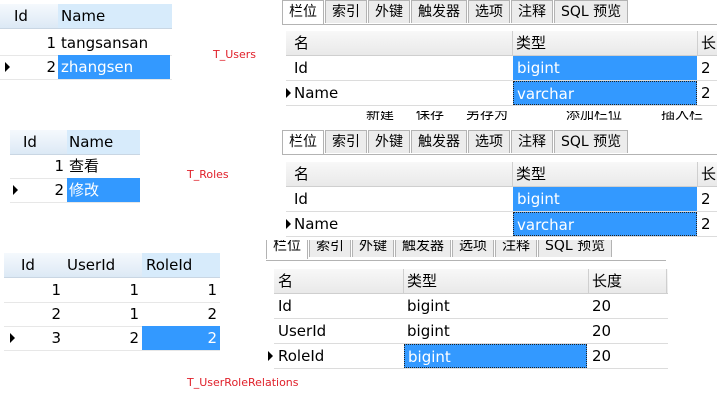 This screenshot has width=717, height=401. What do you see at coordinates (115, 43) in the screenshot?
I see `users-cell-name: tangsansan` at bounding box center [115, 43].